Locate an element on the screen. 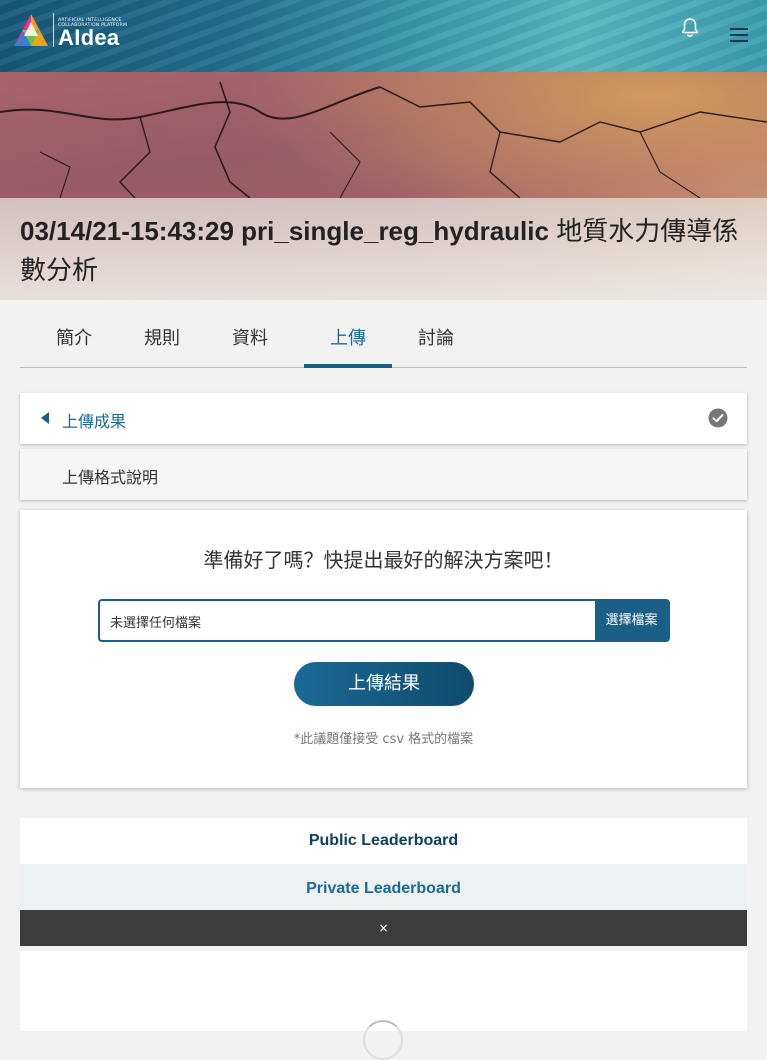  leaderboard-content is located at coordinates (383, 1005).